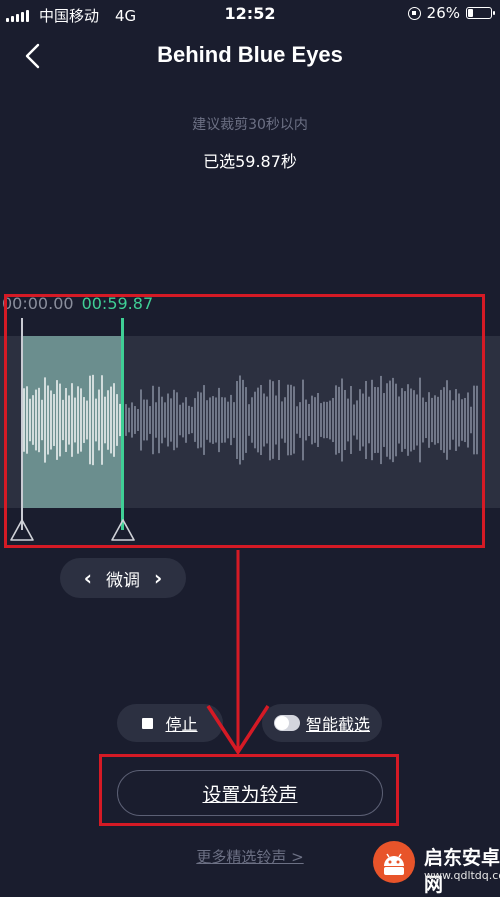 This screenshot has height=897, width=500. I want to click on stop-label: 停止, so click(181, 724).